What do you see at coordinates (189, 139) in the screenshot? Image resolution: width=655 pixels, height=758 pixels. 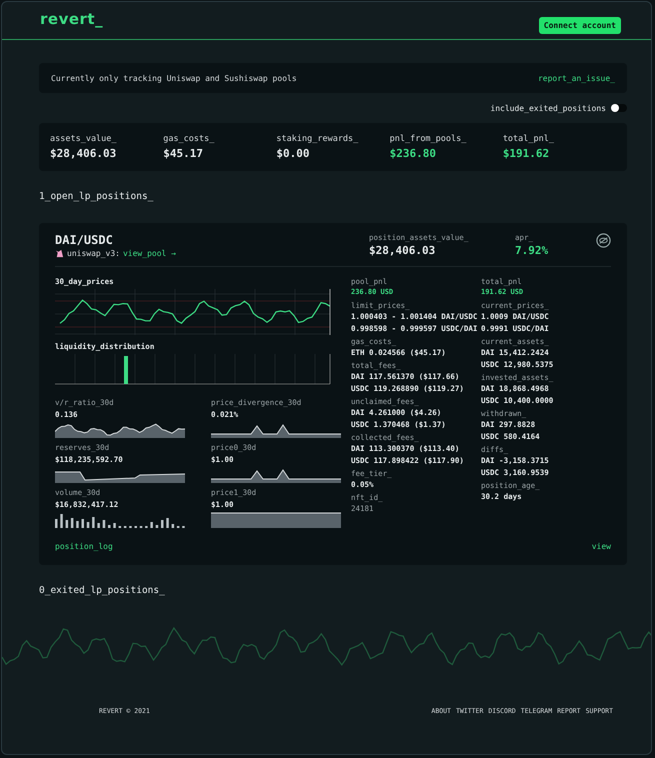 I see `stat-label: gas_costs_` at bounding box center [189, 139].